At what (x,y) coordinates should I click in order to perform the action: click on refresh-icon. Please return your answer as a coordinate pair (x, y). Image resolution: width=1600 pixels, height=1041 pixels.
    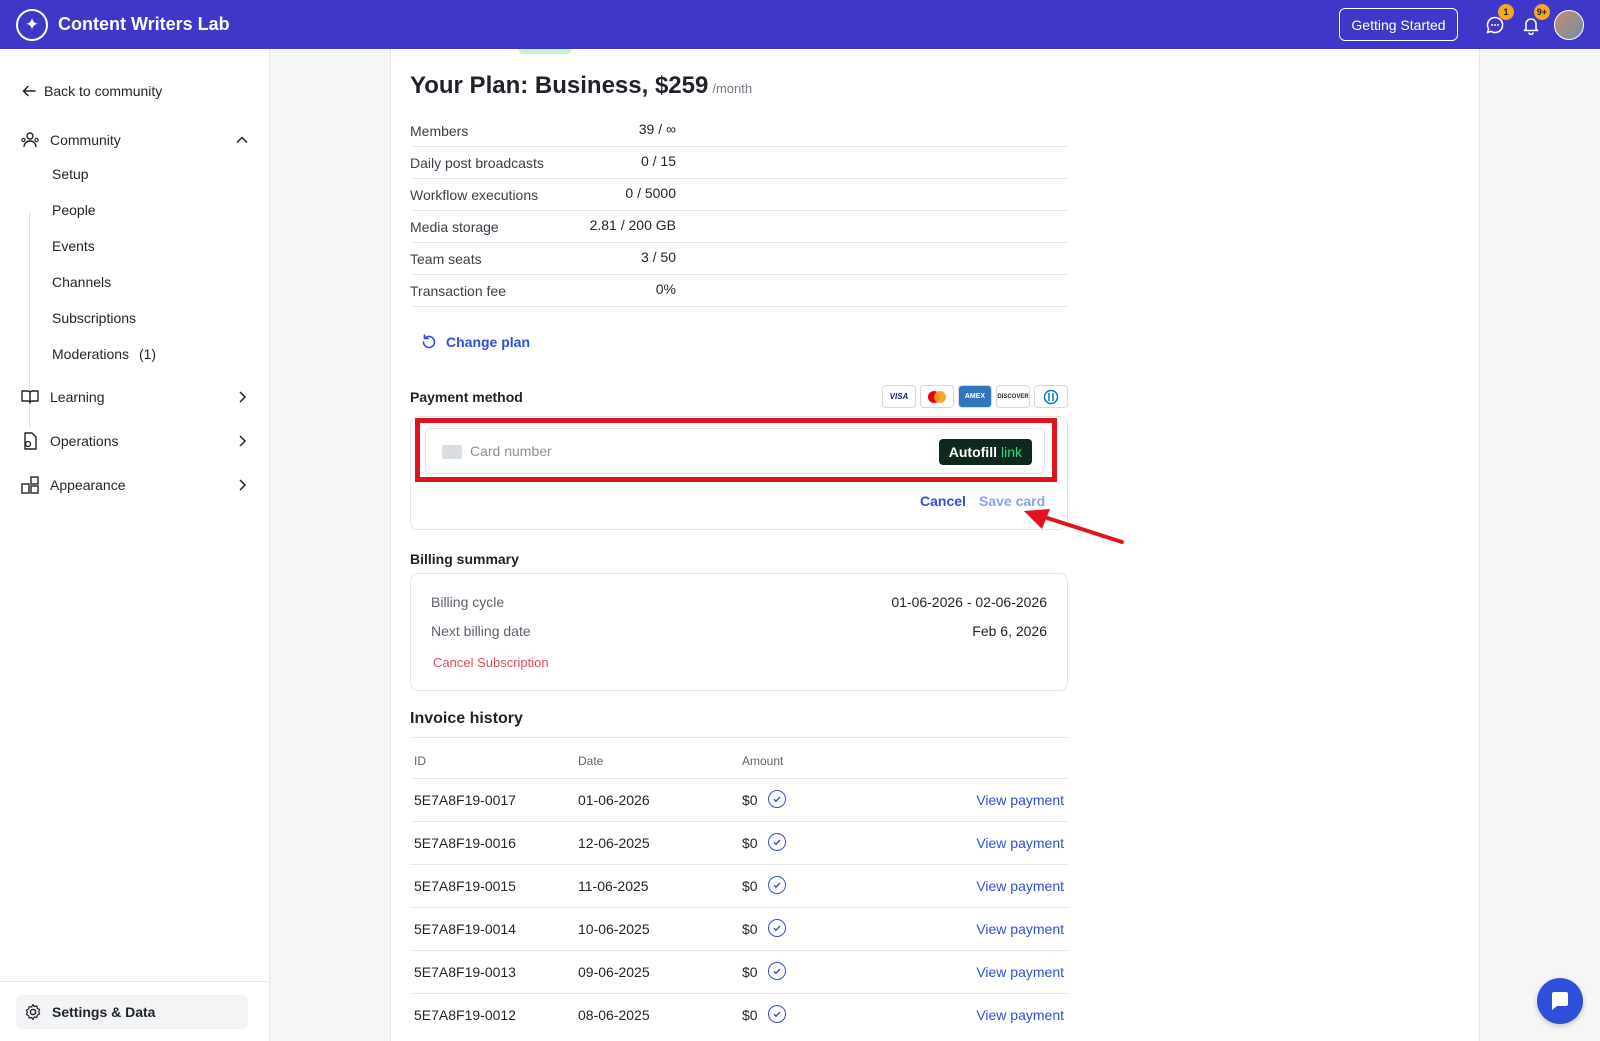
    Looking at the image, I should click on (429, 341).